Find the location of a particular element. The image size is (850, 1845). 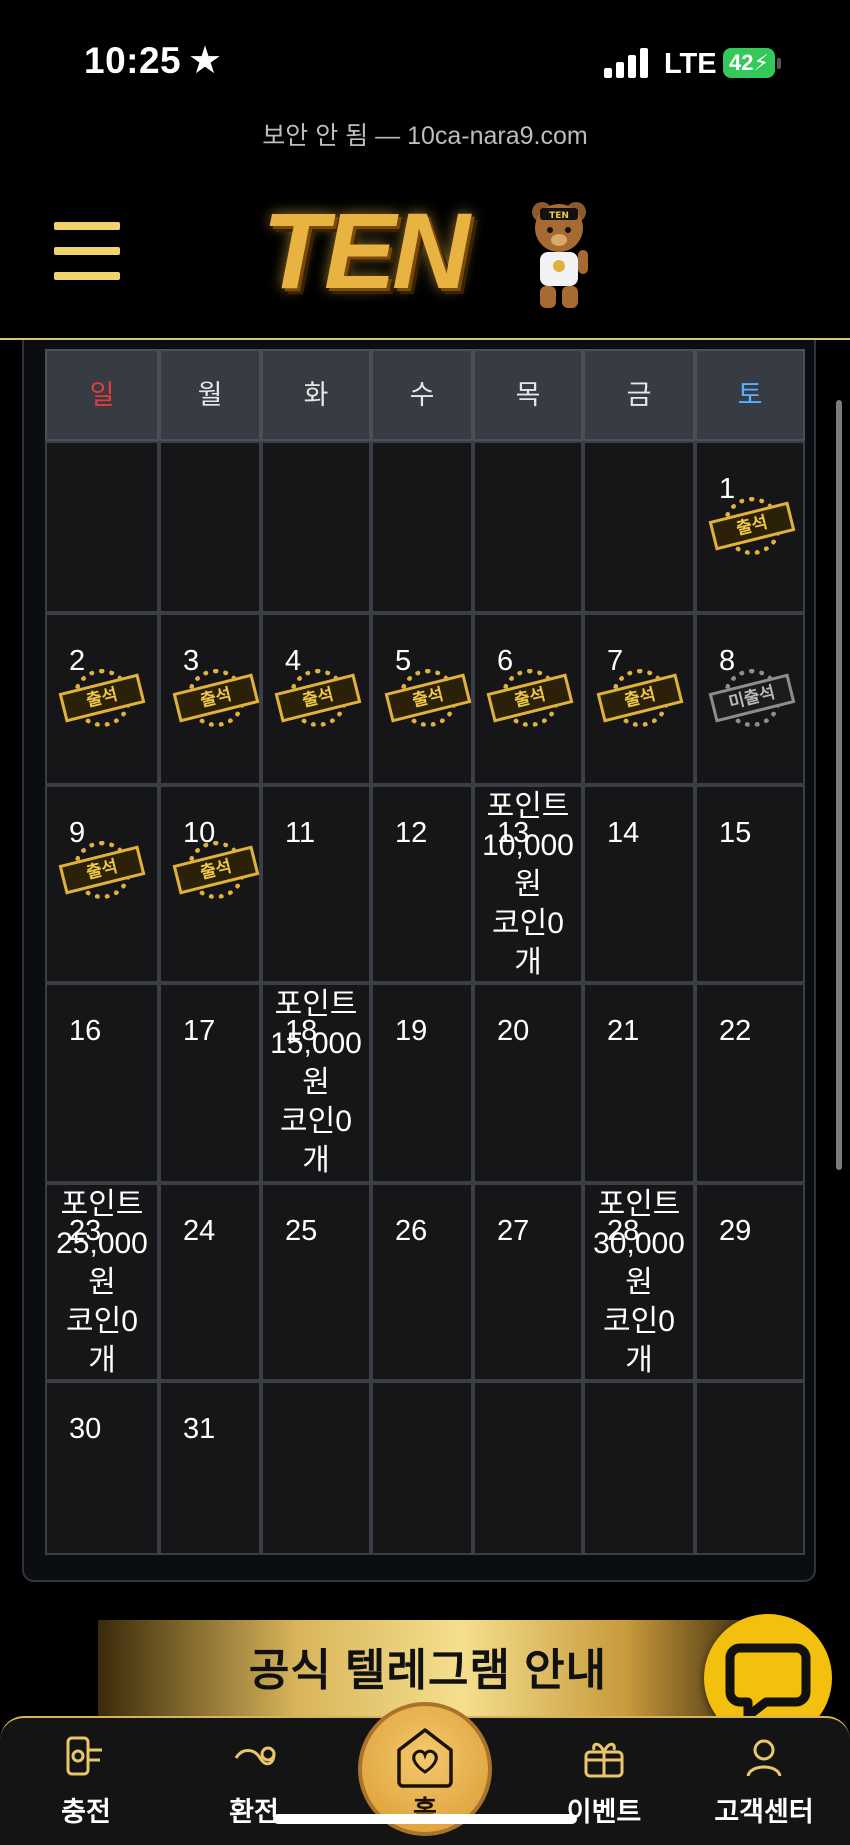

calendar-day-cell: 29 is located at coordinates (750, 1282).